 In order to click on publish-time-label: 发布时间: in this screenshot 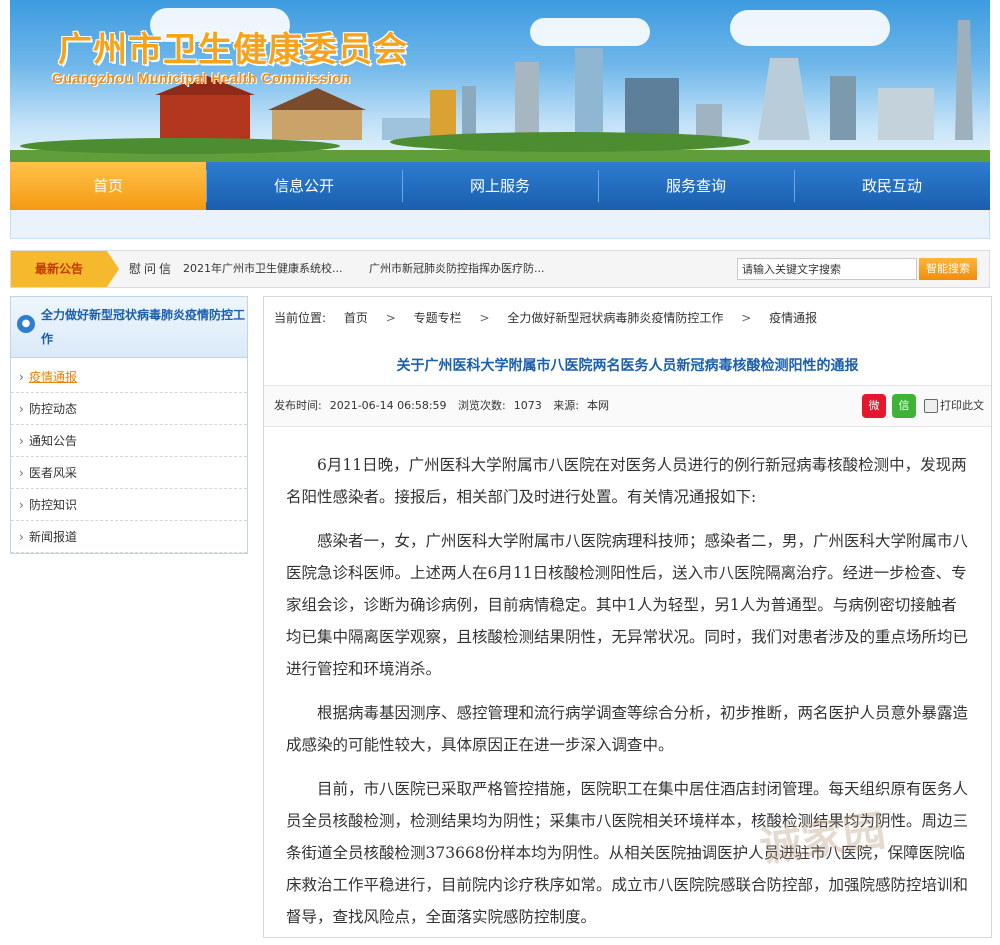, I will do `click(298, 405)`.